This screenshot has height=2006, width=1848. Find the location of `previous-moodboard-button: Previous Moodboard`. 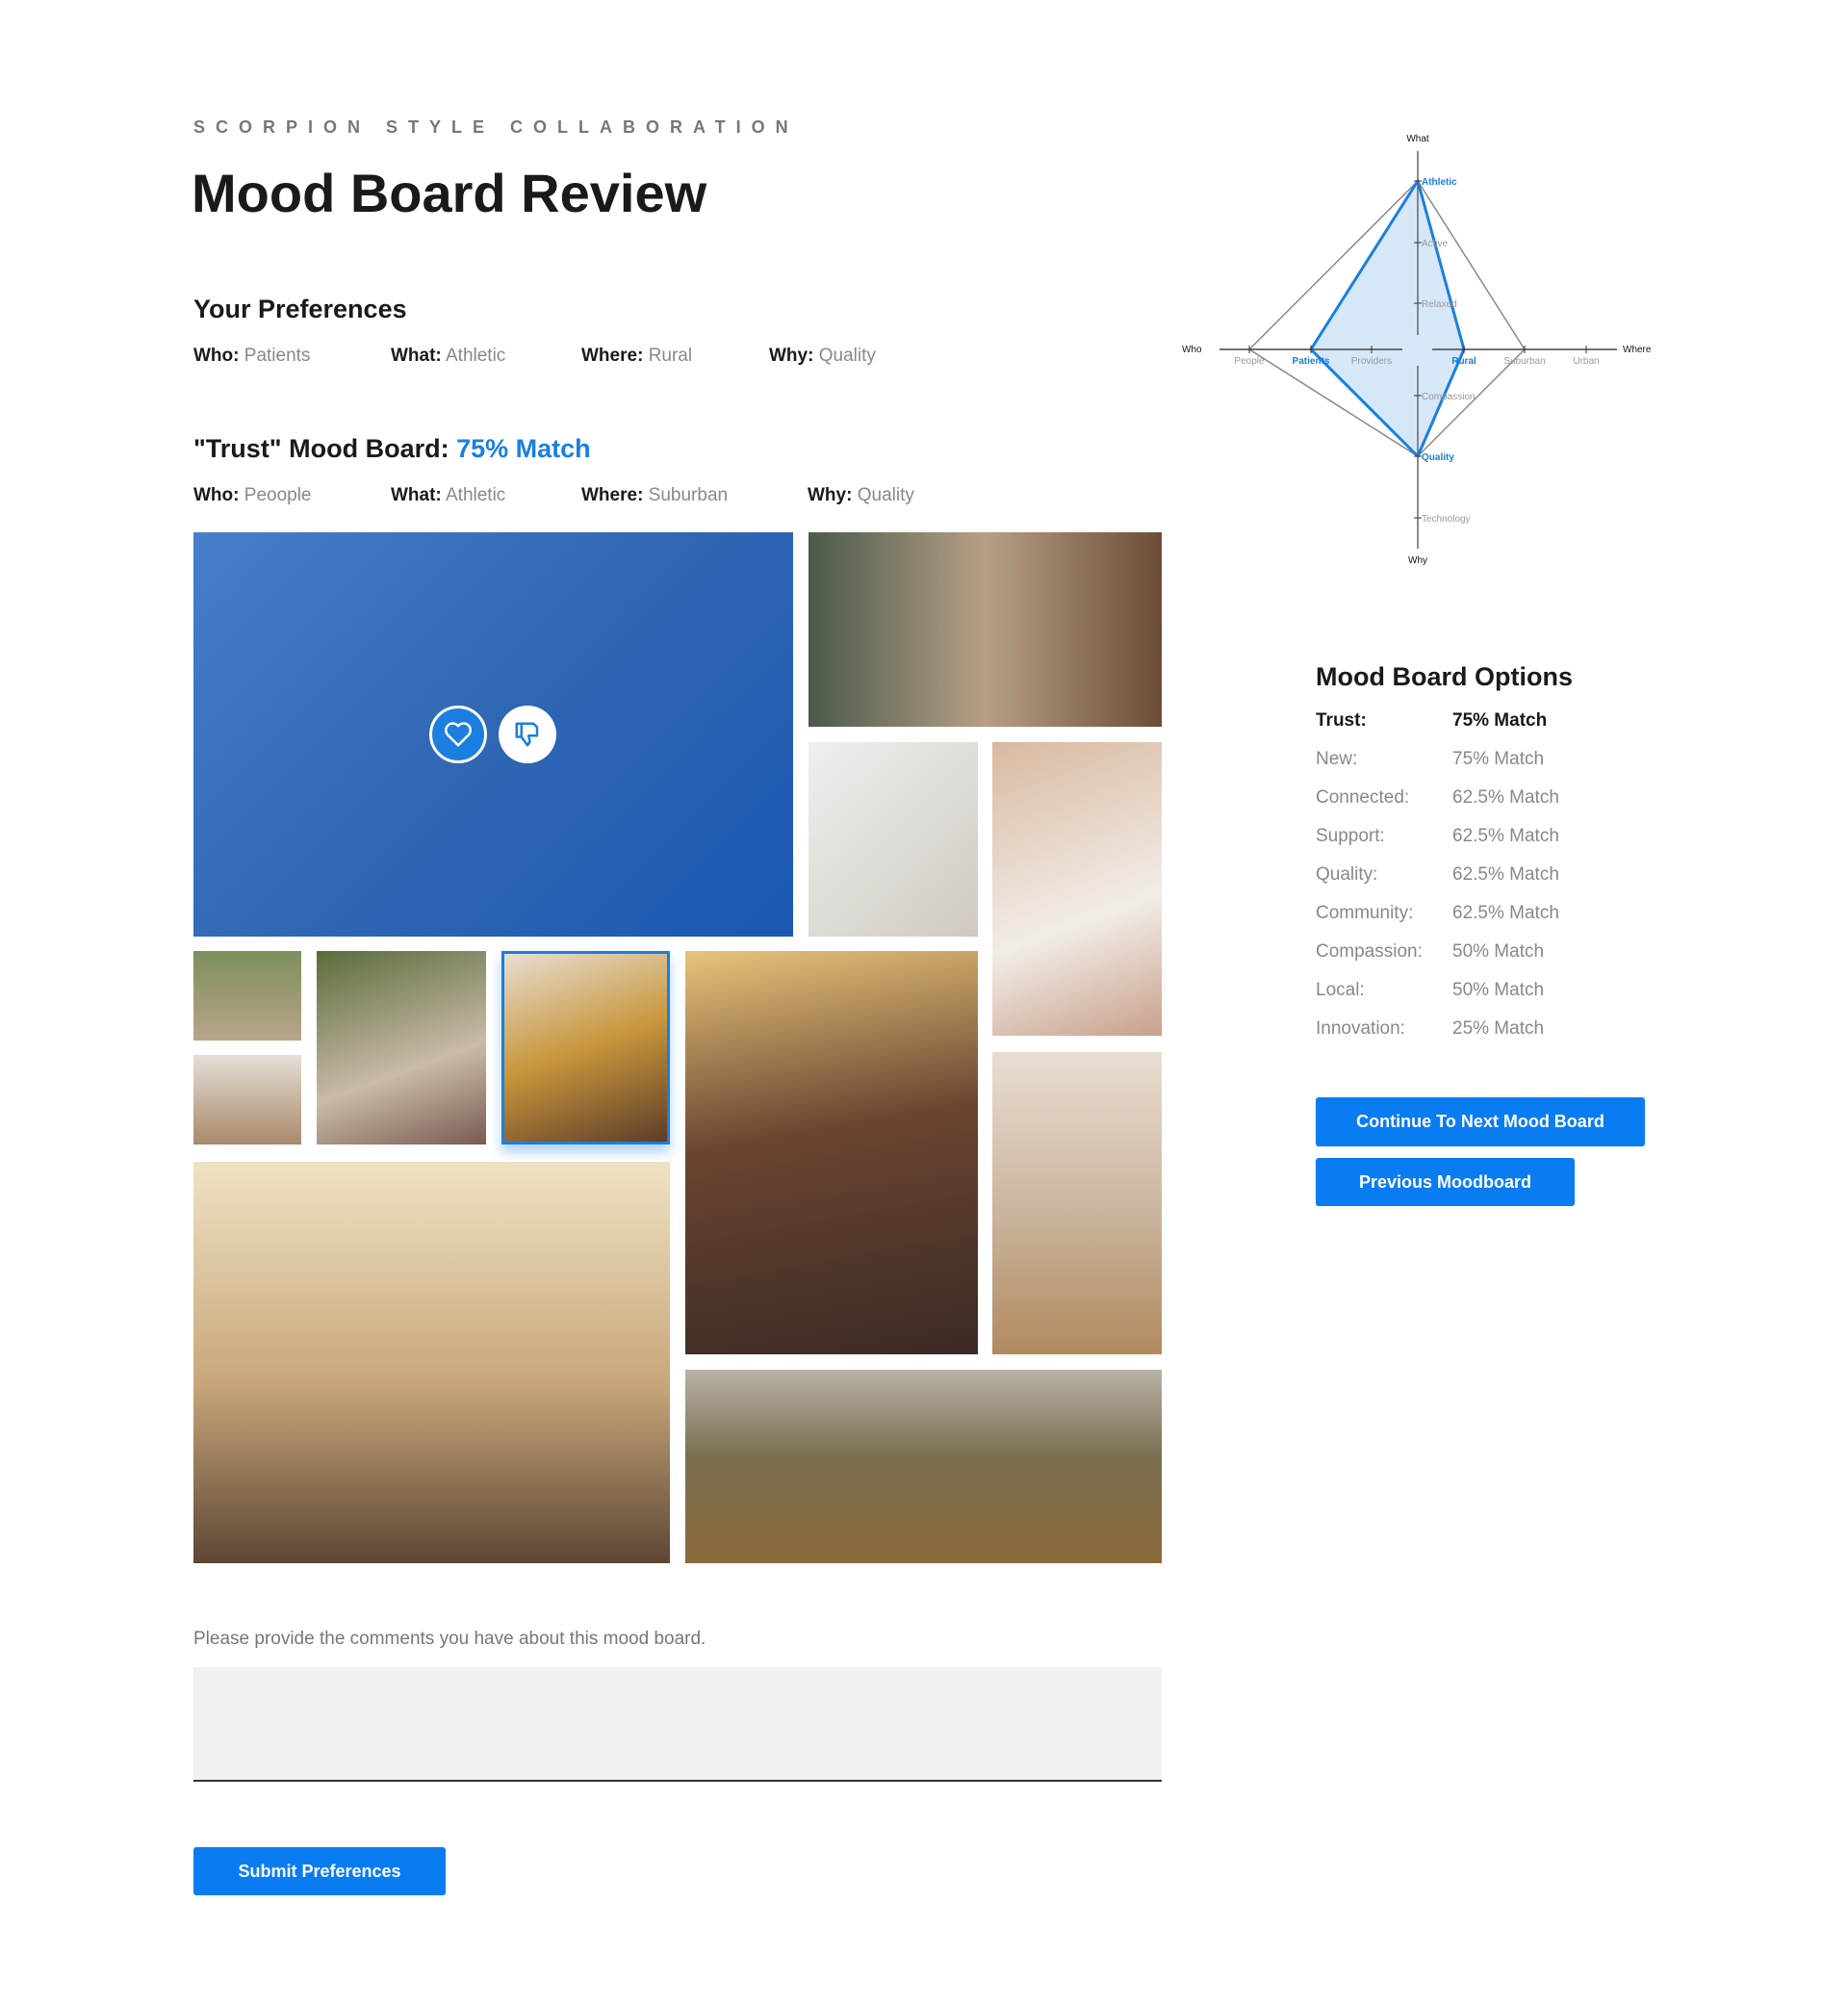

previous-moodboard-button: Previous Moodboard is located at coordinates (1445, 1182).